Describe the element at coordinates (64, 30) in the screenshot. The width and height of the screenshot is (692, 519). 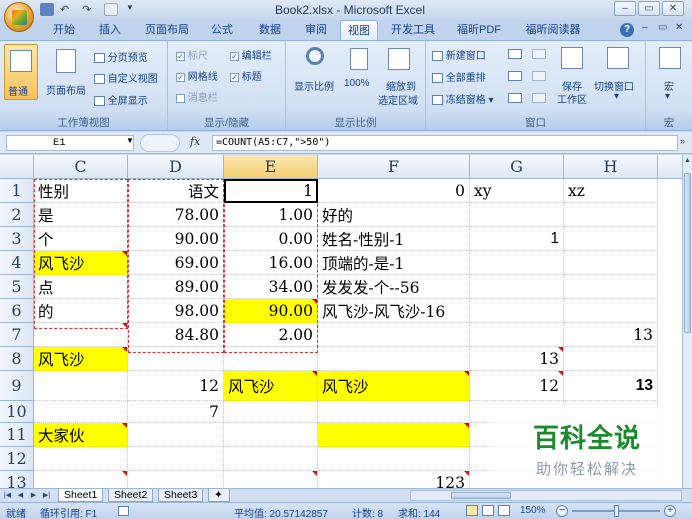
I see `tab-home: 开始` at that location.